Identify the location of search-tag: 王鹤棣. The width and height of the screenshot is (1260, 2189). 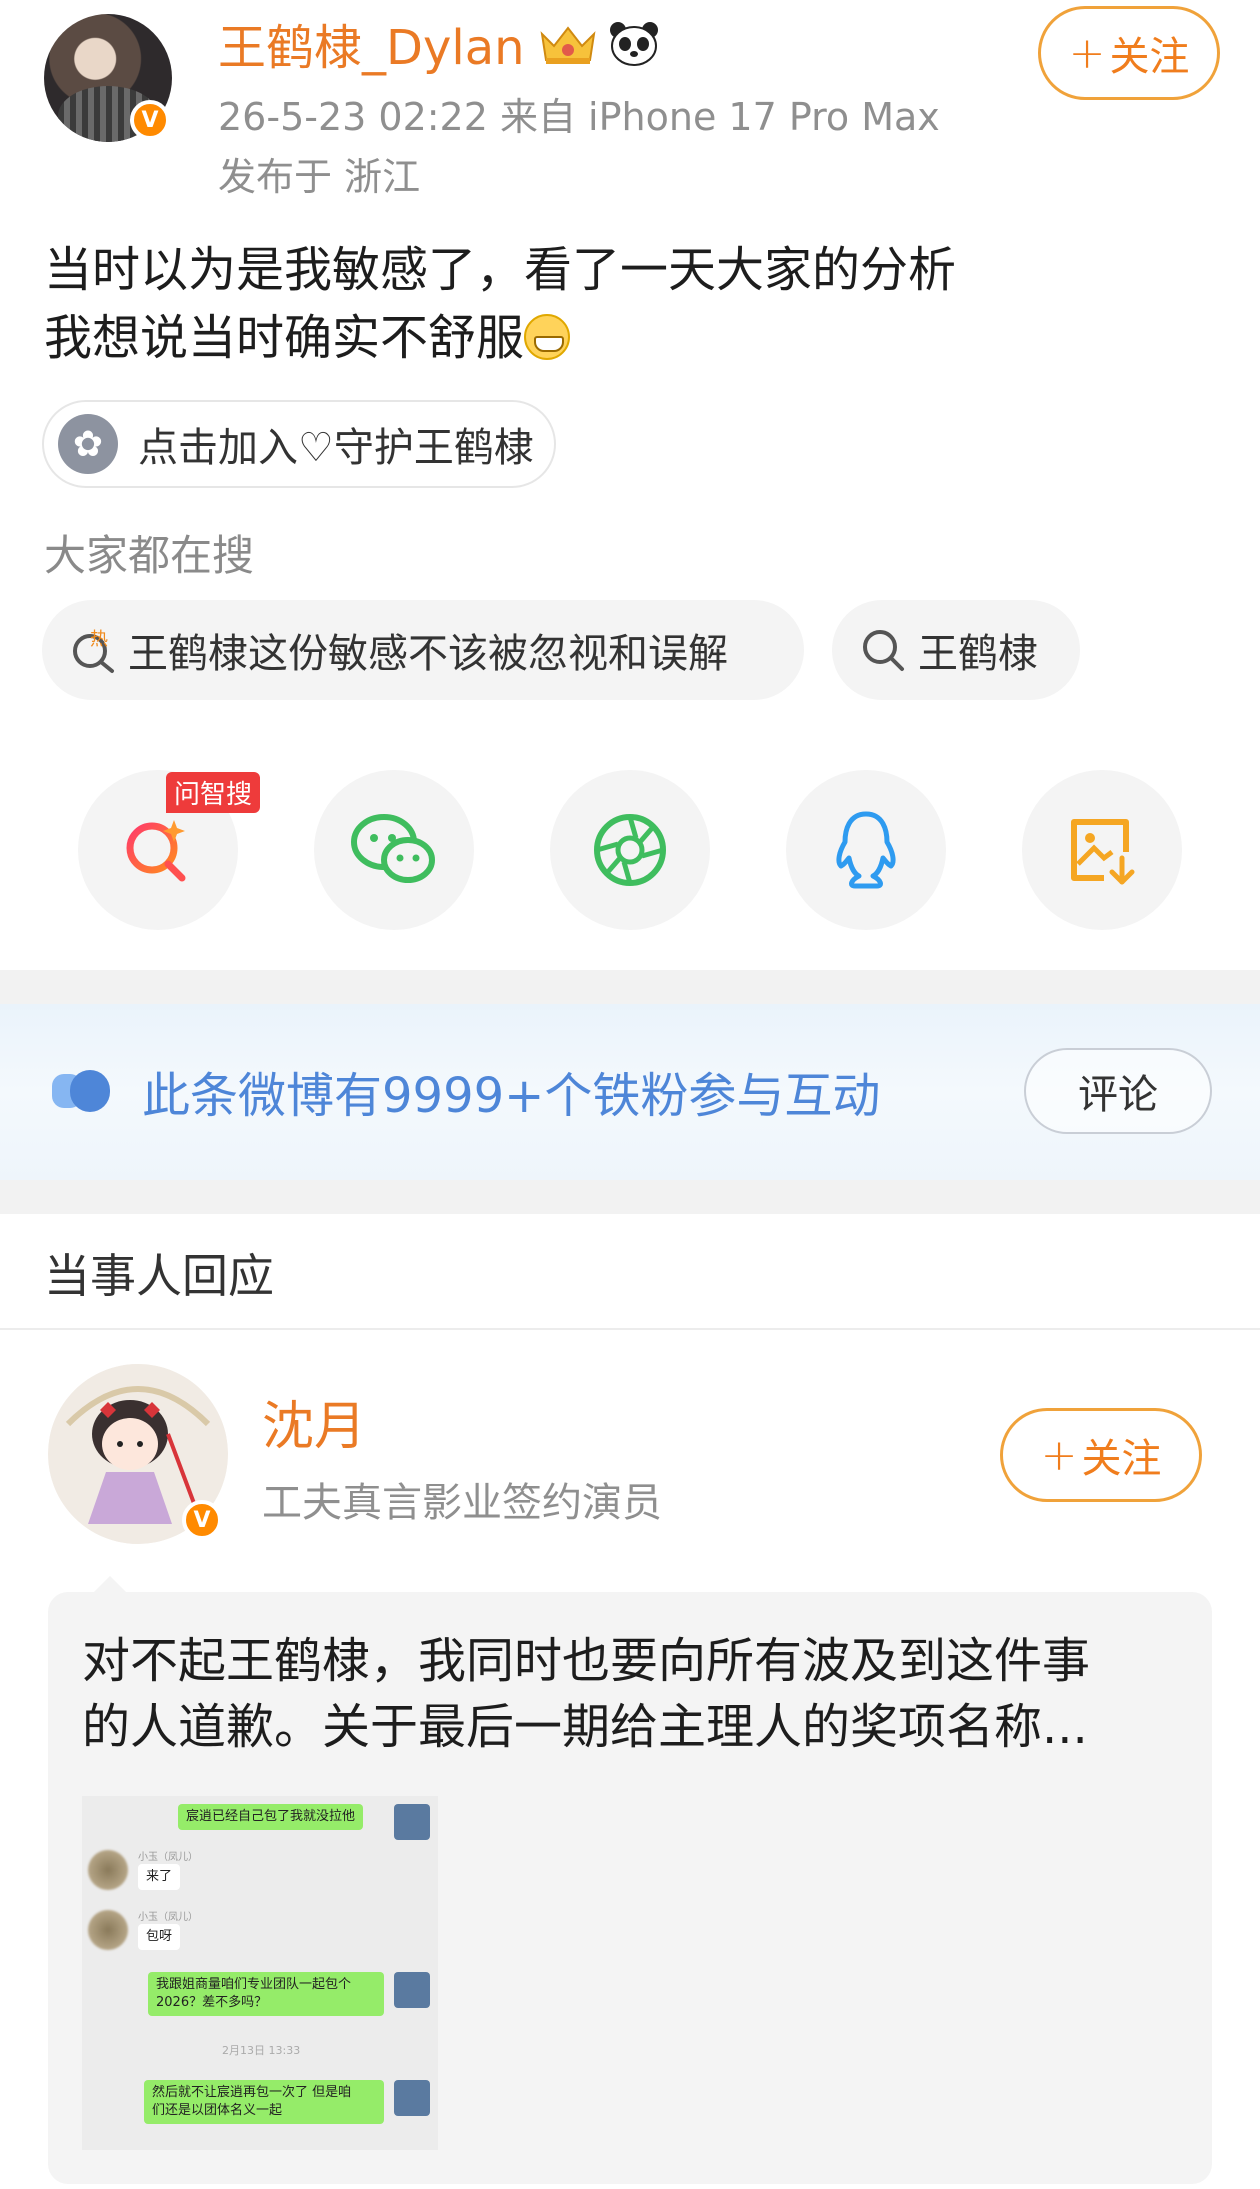
(956, 650).